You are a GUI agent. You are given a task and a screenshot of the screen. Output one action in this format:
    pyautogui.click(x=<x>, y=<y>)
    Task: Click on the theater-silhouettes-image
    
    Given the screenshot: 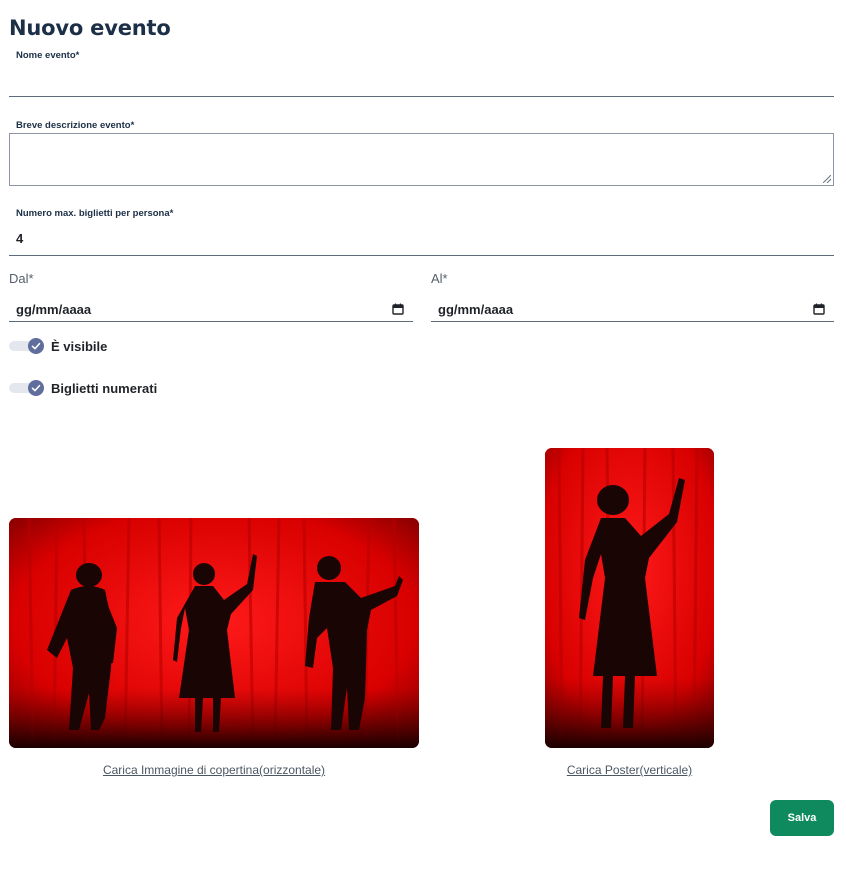 What is the action you would take?
    pyautogui.click(x=214, y=633)
    